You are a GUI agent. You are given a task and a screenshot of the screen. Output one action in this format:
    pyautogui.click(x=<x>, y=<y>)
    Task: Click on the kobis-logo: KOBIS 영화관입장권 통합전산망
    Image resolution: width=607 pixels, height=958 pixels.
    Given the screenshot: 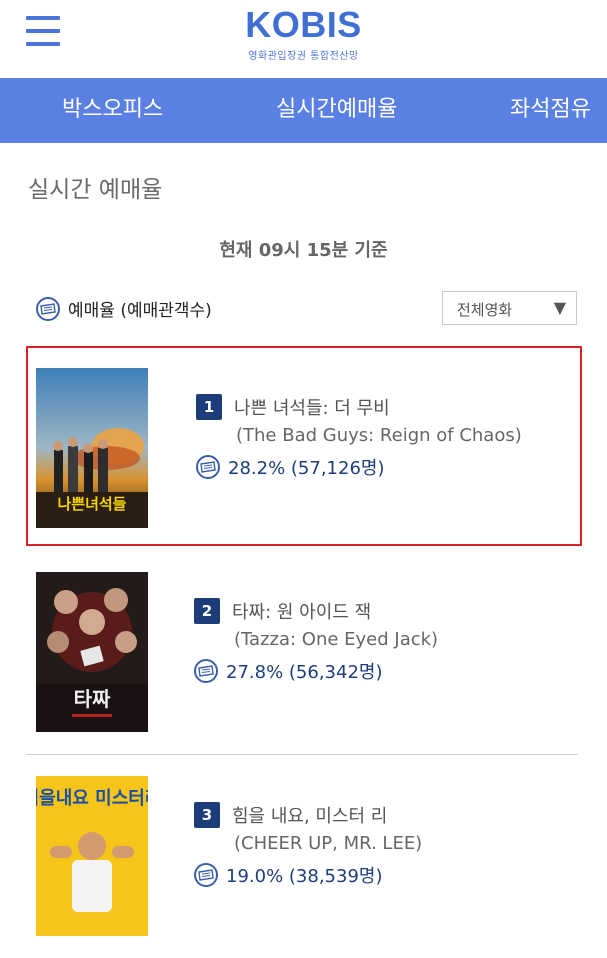 What is the action you would take?
    pyautogui.click(x=303, y=33)
    